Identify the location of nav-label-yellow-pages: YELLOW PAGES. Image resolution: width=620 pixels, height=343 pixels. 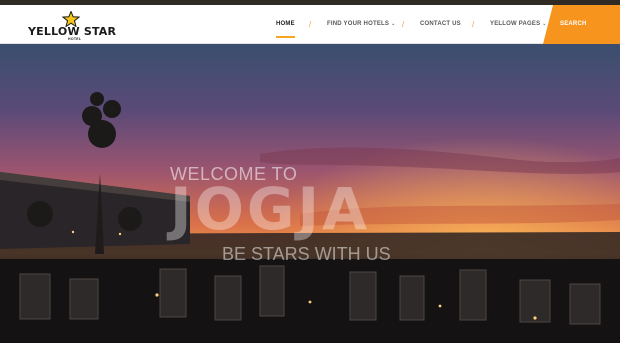
(515, 24).